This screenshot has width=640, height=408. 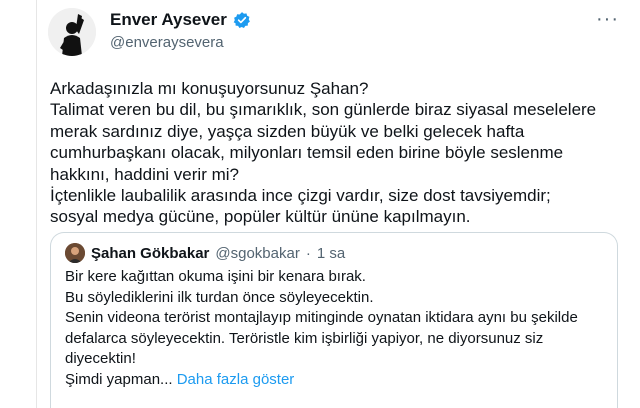 I want to click on quote-avatar, so click(x=75, y=253).